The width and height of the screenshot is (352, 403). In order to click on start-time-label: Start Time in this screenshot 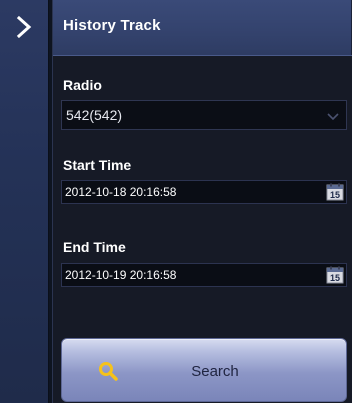, I will do `click(97, 165)`.